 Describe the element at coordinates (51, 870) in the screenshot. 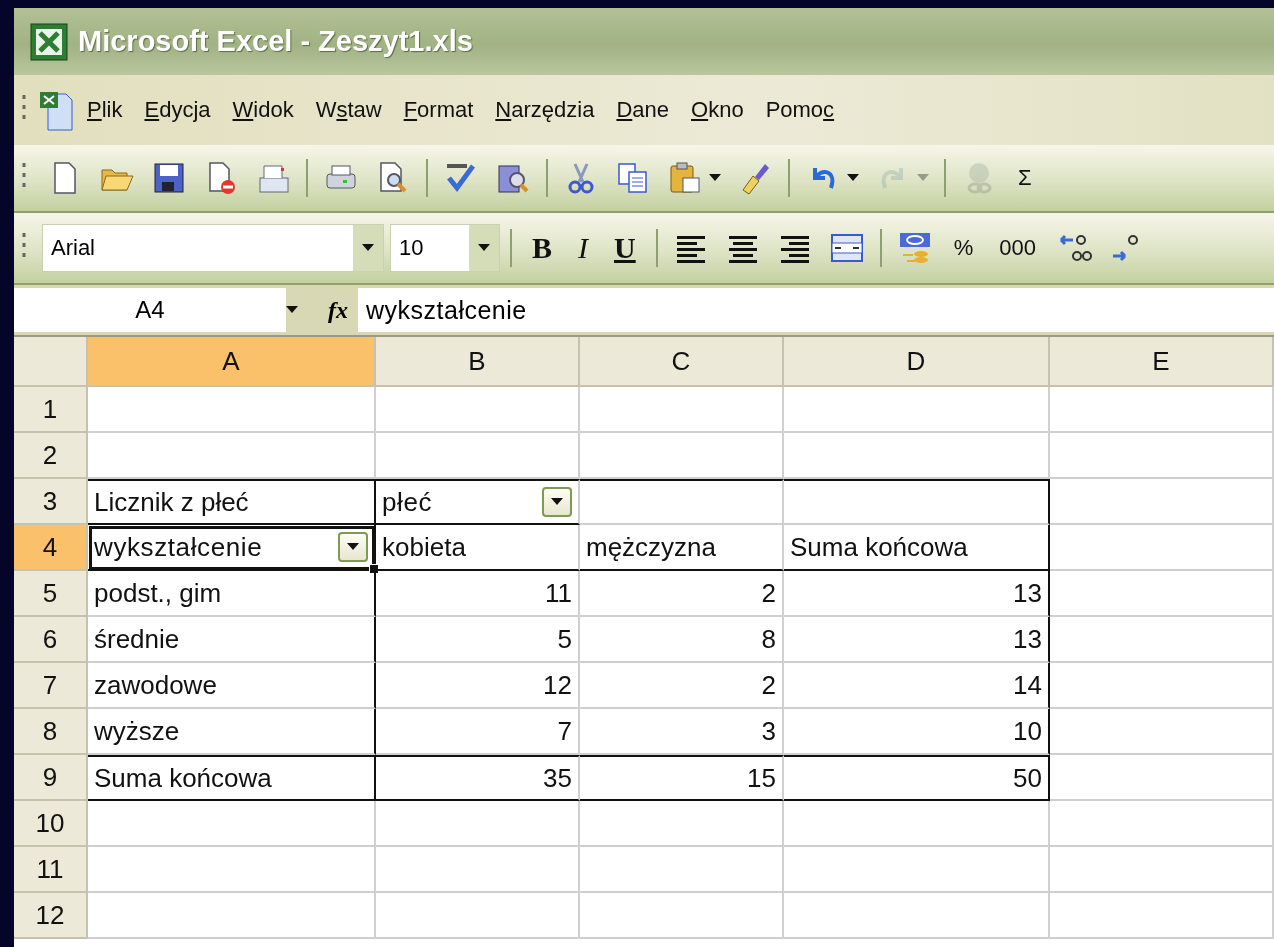

I see `row-header: 11` at that location.